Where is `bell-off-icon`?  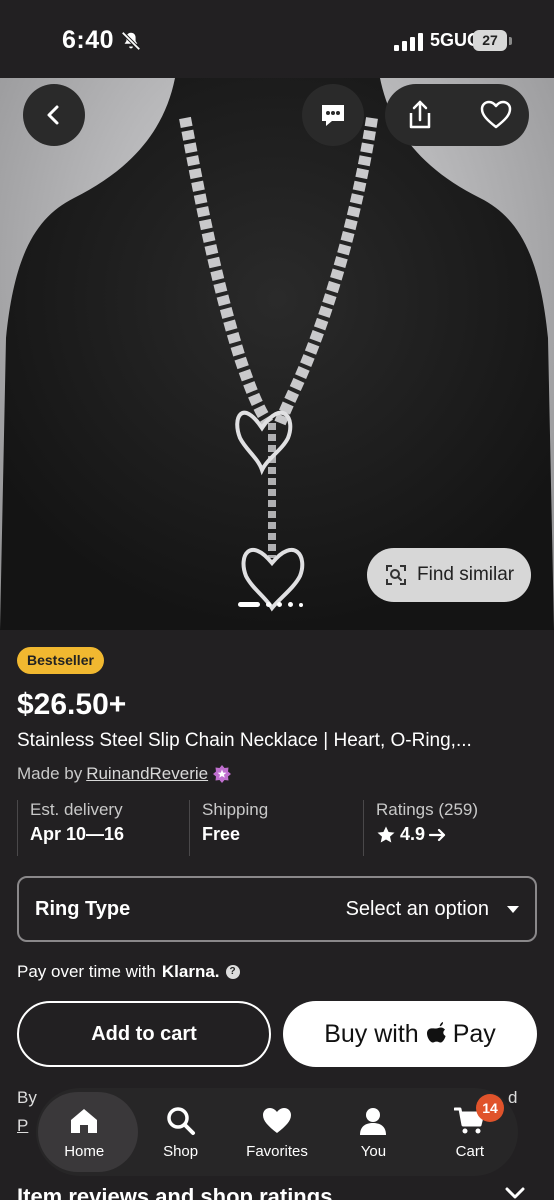
bell-off-icon is located at coordinates (131, 41).